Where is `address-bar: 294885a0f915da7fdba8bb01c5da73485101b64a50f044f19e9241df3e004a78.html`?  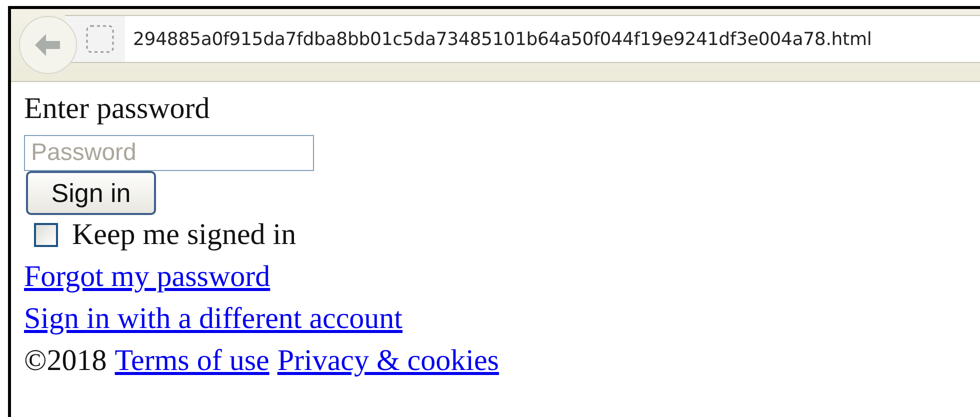
address-bar: 294885a0f915da7fdba8bb01c5da73485101b64a50f044f19e9241df3e004a78.html is located at coordinates (522, 39).